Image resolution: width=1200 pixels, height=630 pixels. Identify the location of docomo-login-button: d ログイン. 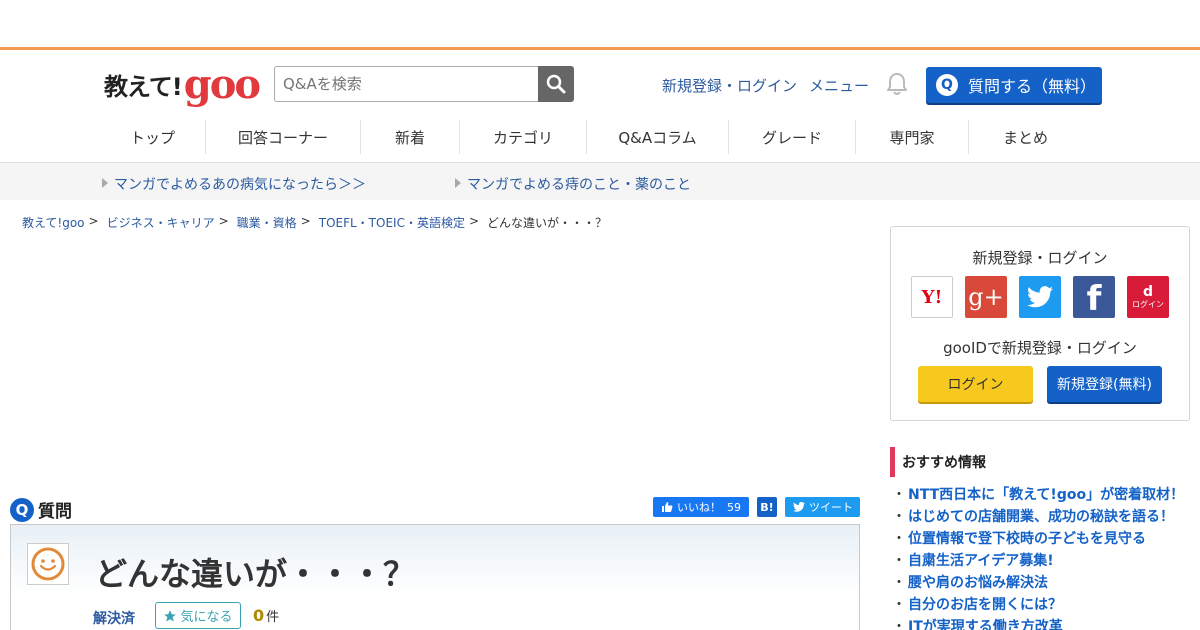
(1148, 297).